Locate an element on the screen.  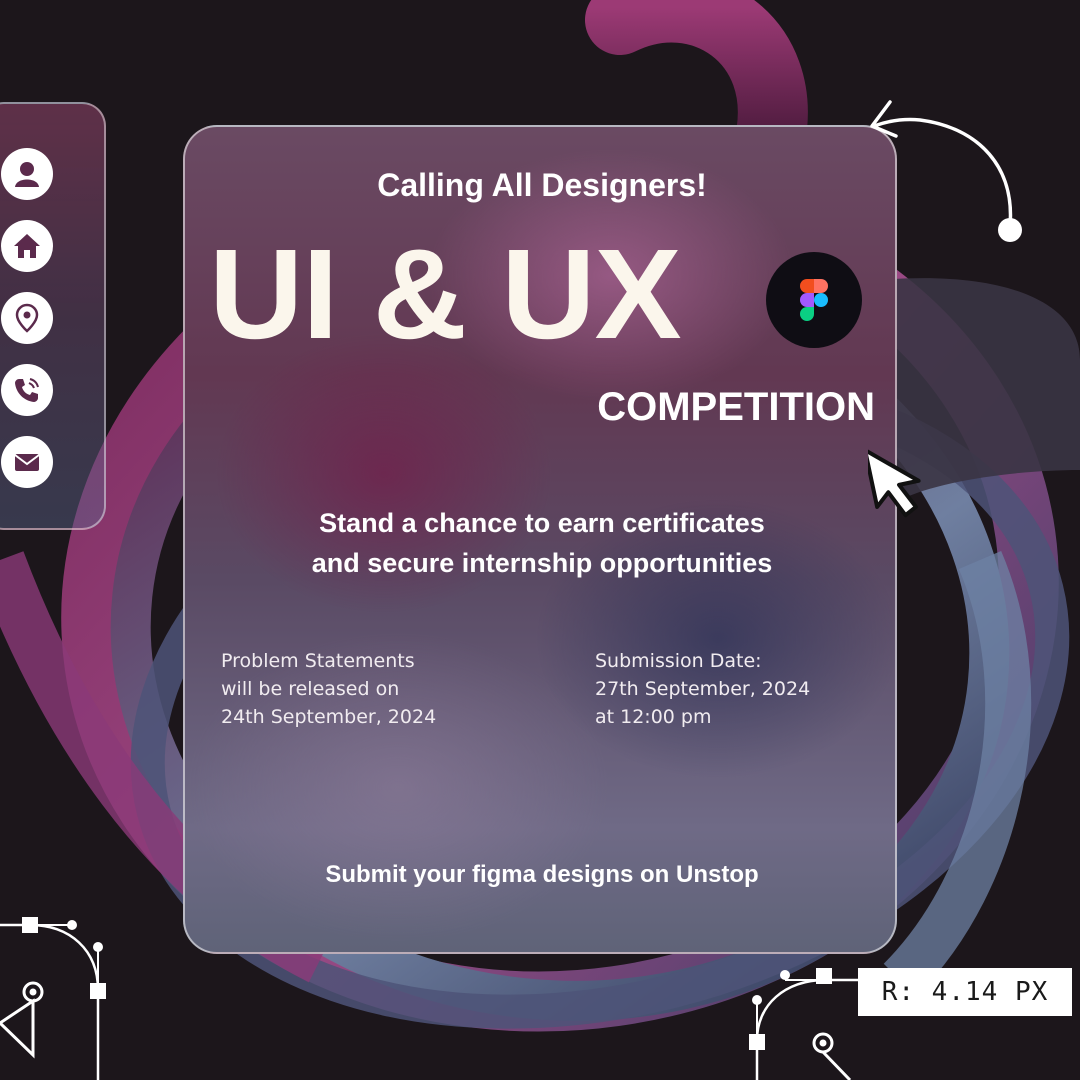
location-button is located at coordinates (27, 318).